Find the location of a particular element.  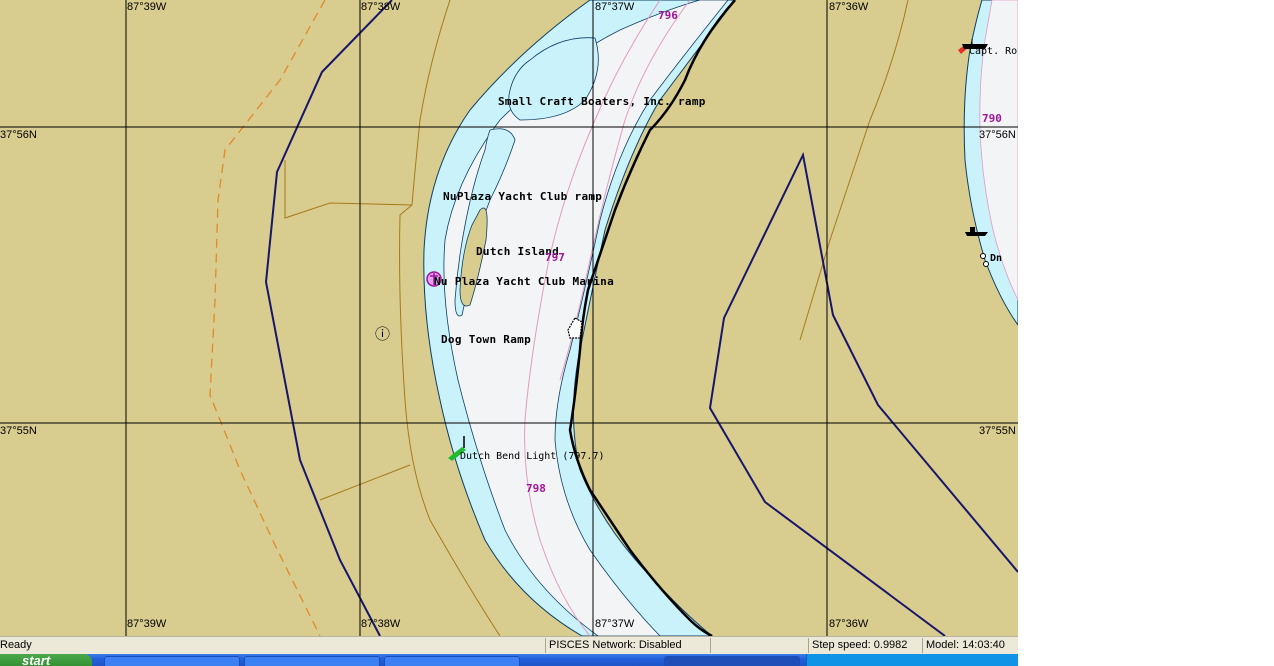

coord-label-left-1: 37°56N is located at coordinates (18, 135).